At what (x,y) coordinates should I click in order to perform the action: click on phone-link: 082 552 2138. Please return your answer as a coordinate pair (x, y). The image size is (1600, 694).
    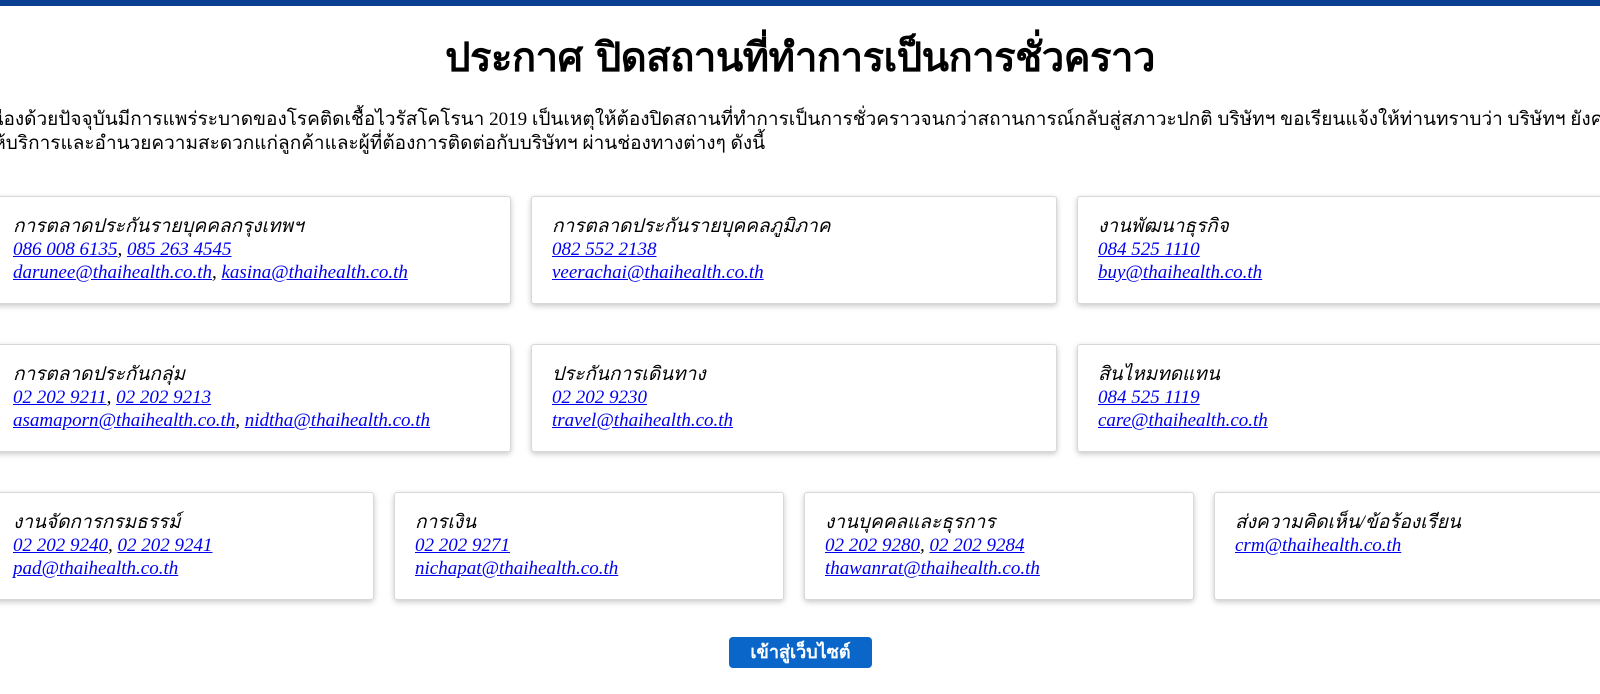
    Looking at the image, I should click on (604, 249).